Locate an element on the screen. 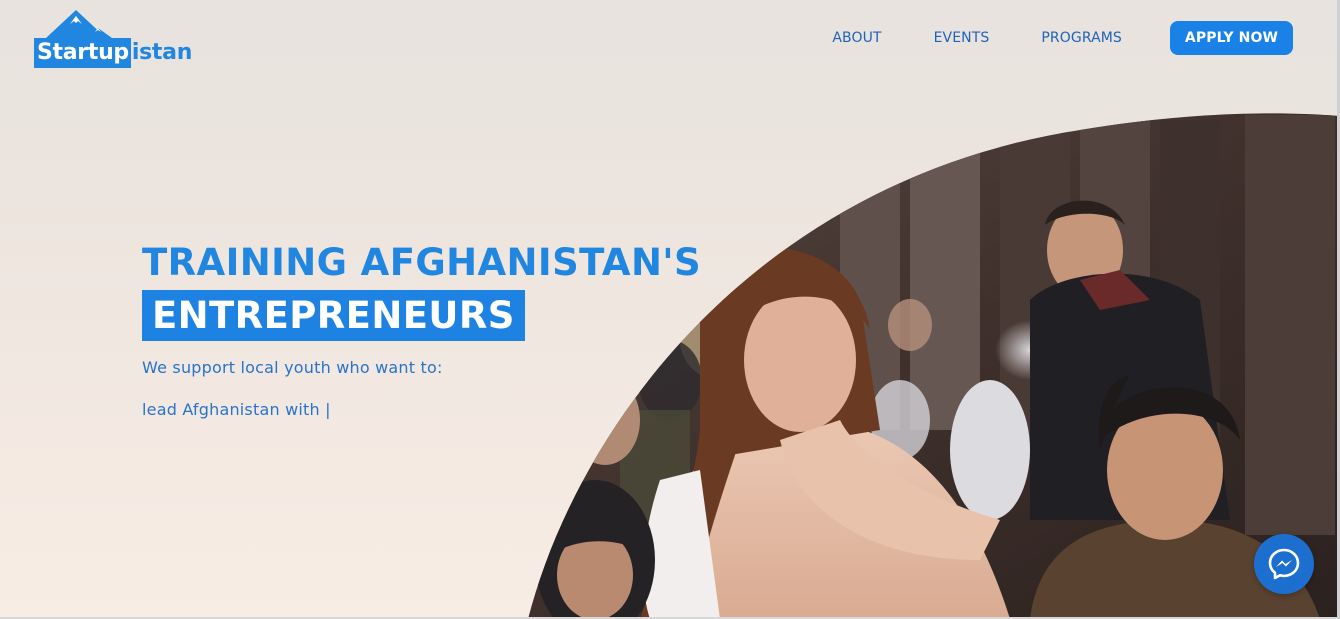 This screenshot has height=619, width=1340. hero-subtitle: We support local youth who want to: is located at coordinates (292, 367).